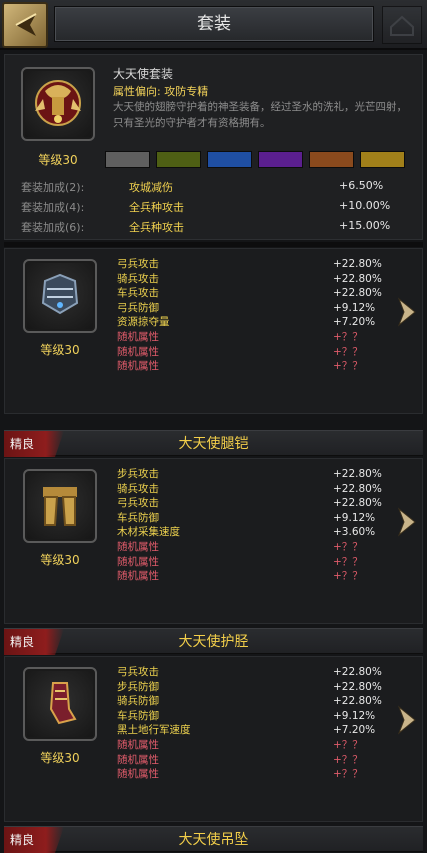  What do you see at coordinates (53, 207) in the screenshot?
I see `set-bonus-label: 套装加成(4):` at bounding box center [53, 207].